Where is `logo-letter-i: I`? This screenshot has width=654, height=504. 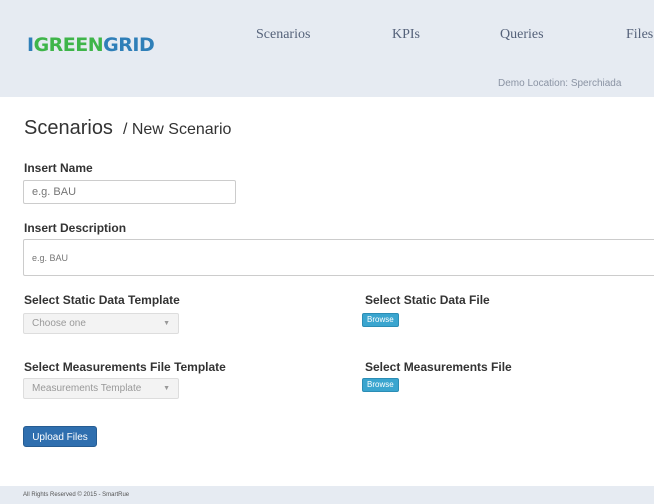
logo-letter-i: I is located at coordinates (30, 45).